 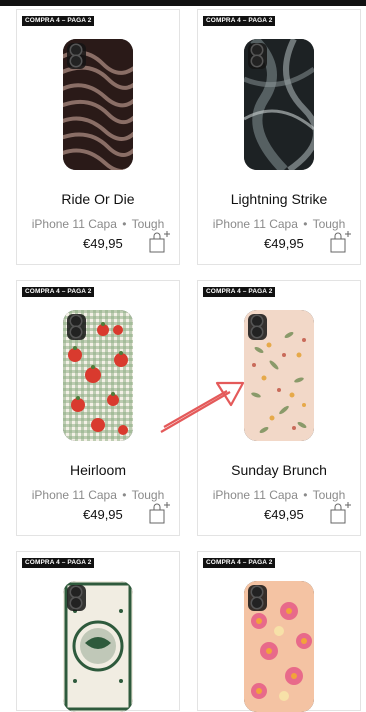 What do you see at coordinates (98, 199) in the screenshot?
I see `product-name: Ride Or Die` at bounding box center [98, 199].